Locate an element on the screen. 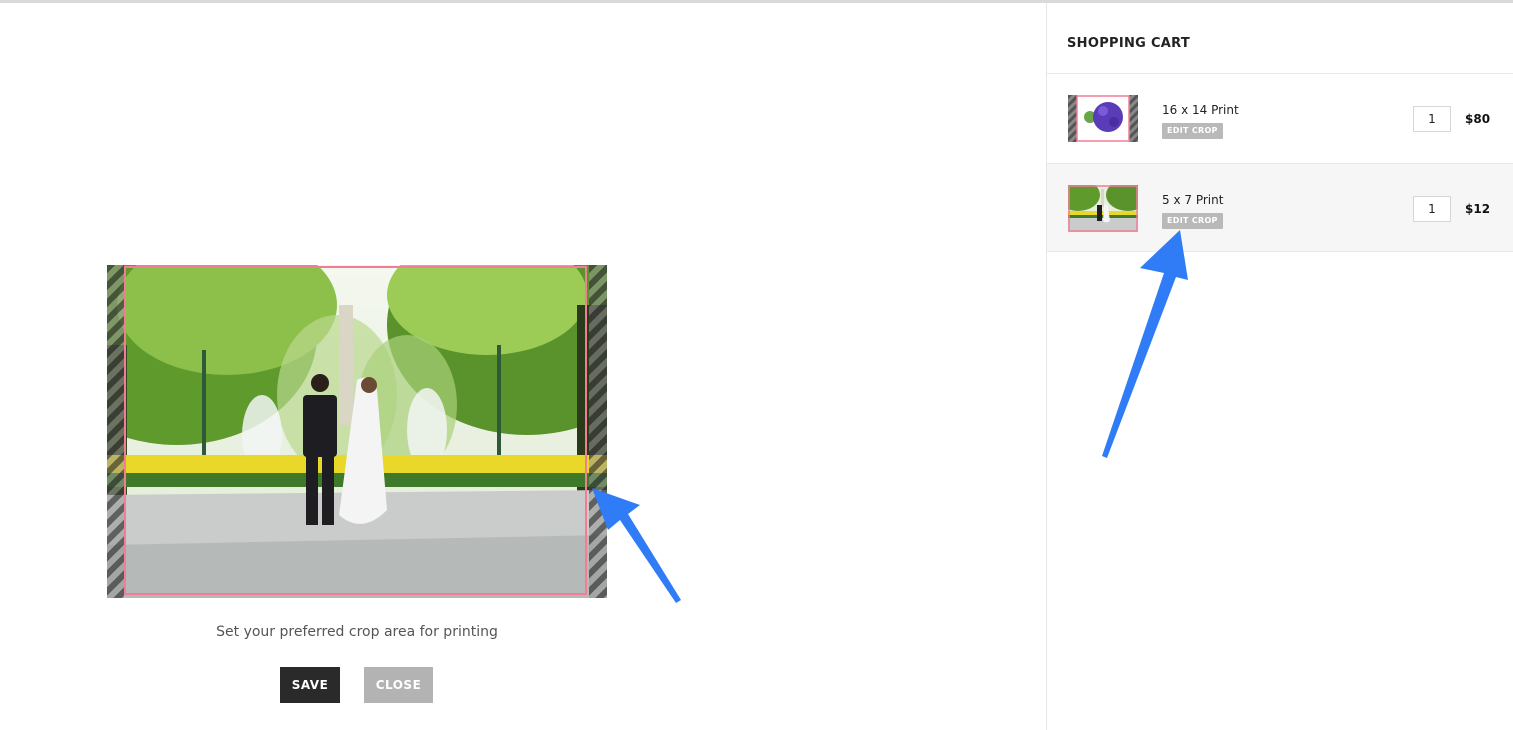 This screenshot has height=730, width=1513. cart-title: SHOPPING CART is located at coordinates (1129, 43).